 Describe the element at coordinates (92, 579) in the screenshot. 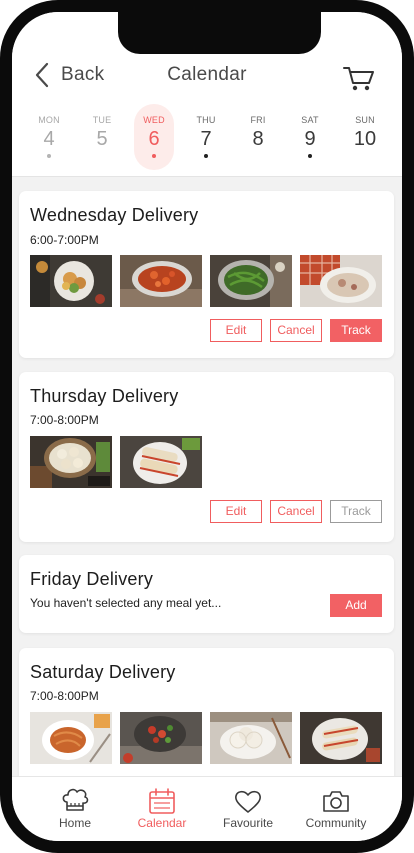

I see `delivery-title: Friday Delivery` at that location.